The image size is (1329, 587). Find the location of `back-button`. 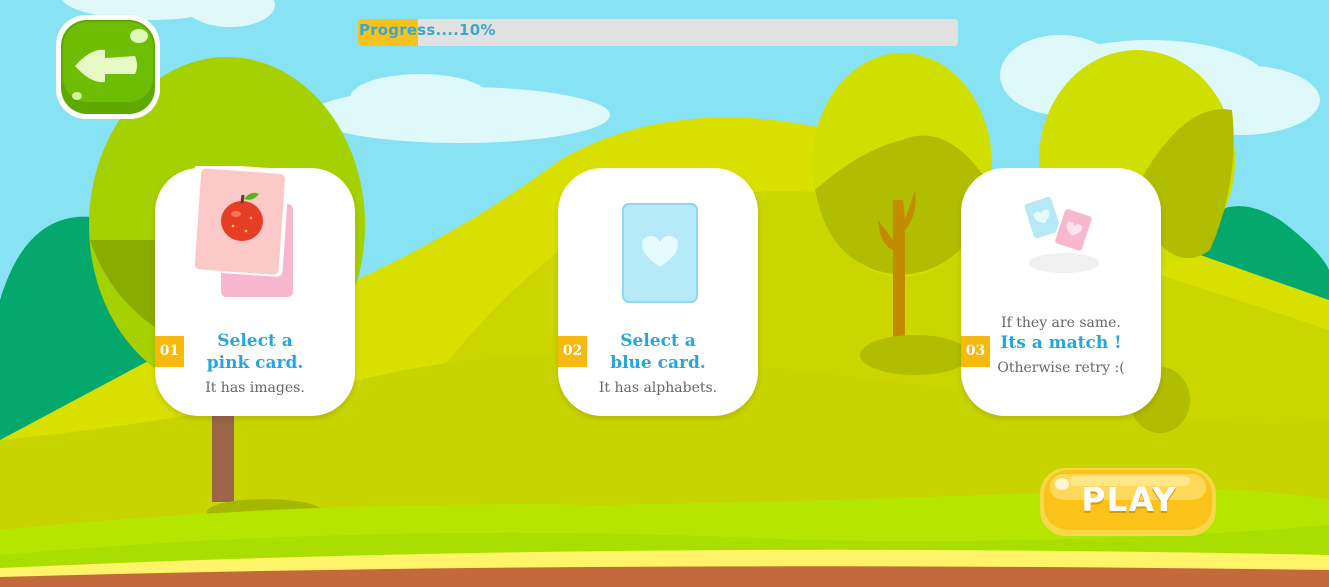

back-button is located at coordinates (108, 67).